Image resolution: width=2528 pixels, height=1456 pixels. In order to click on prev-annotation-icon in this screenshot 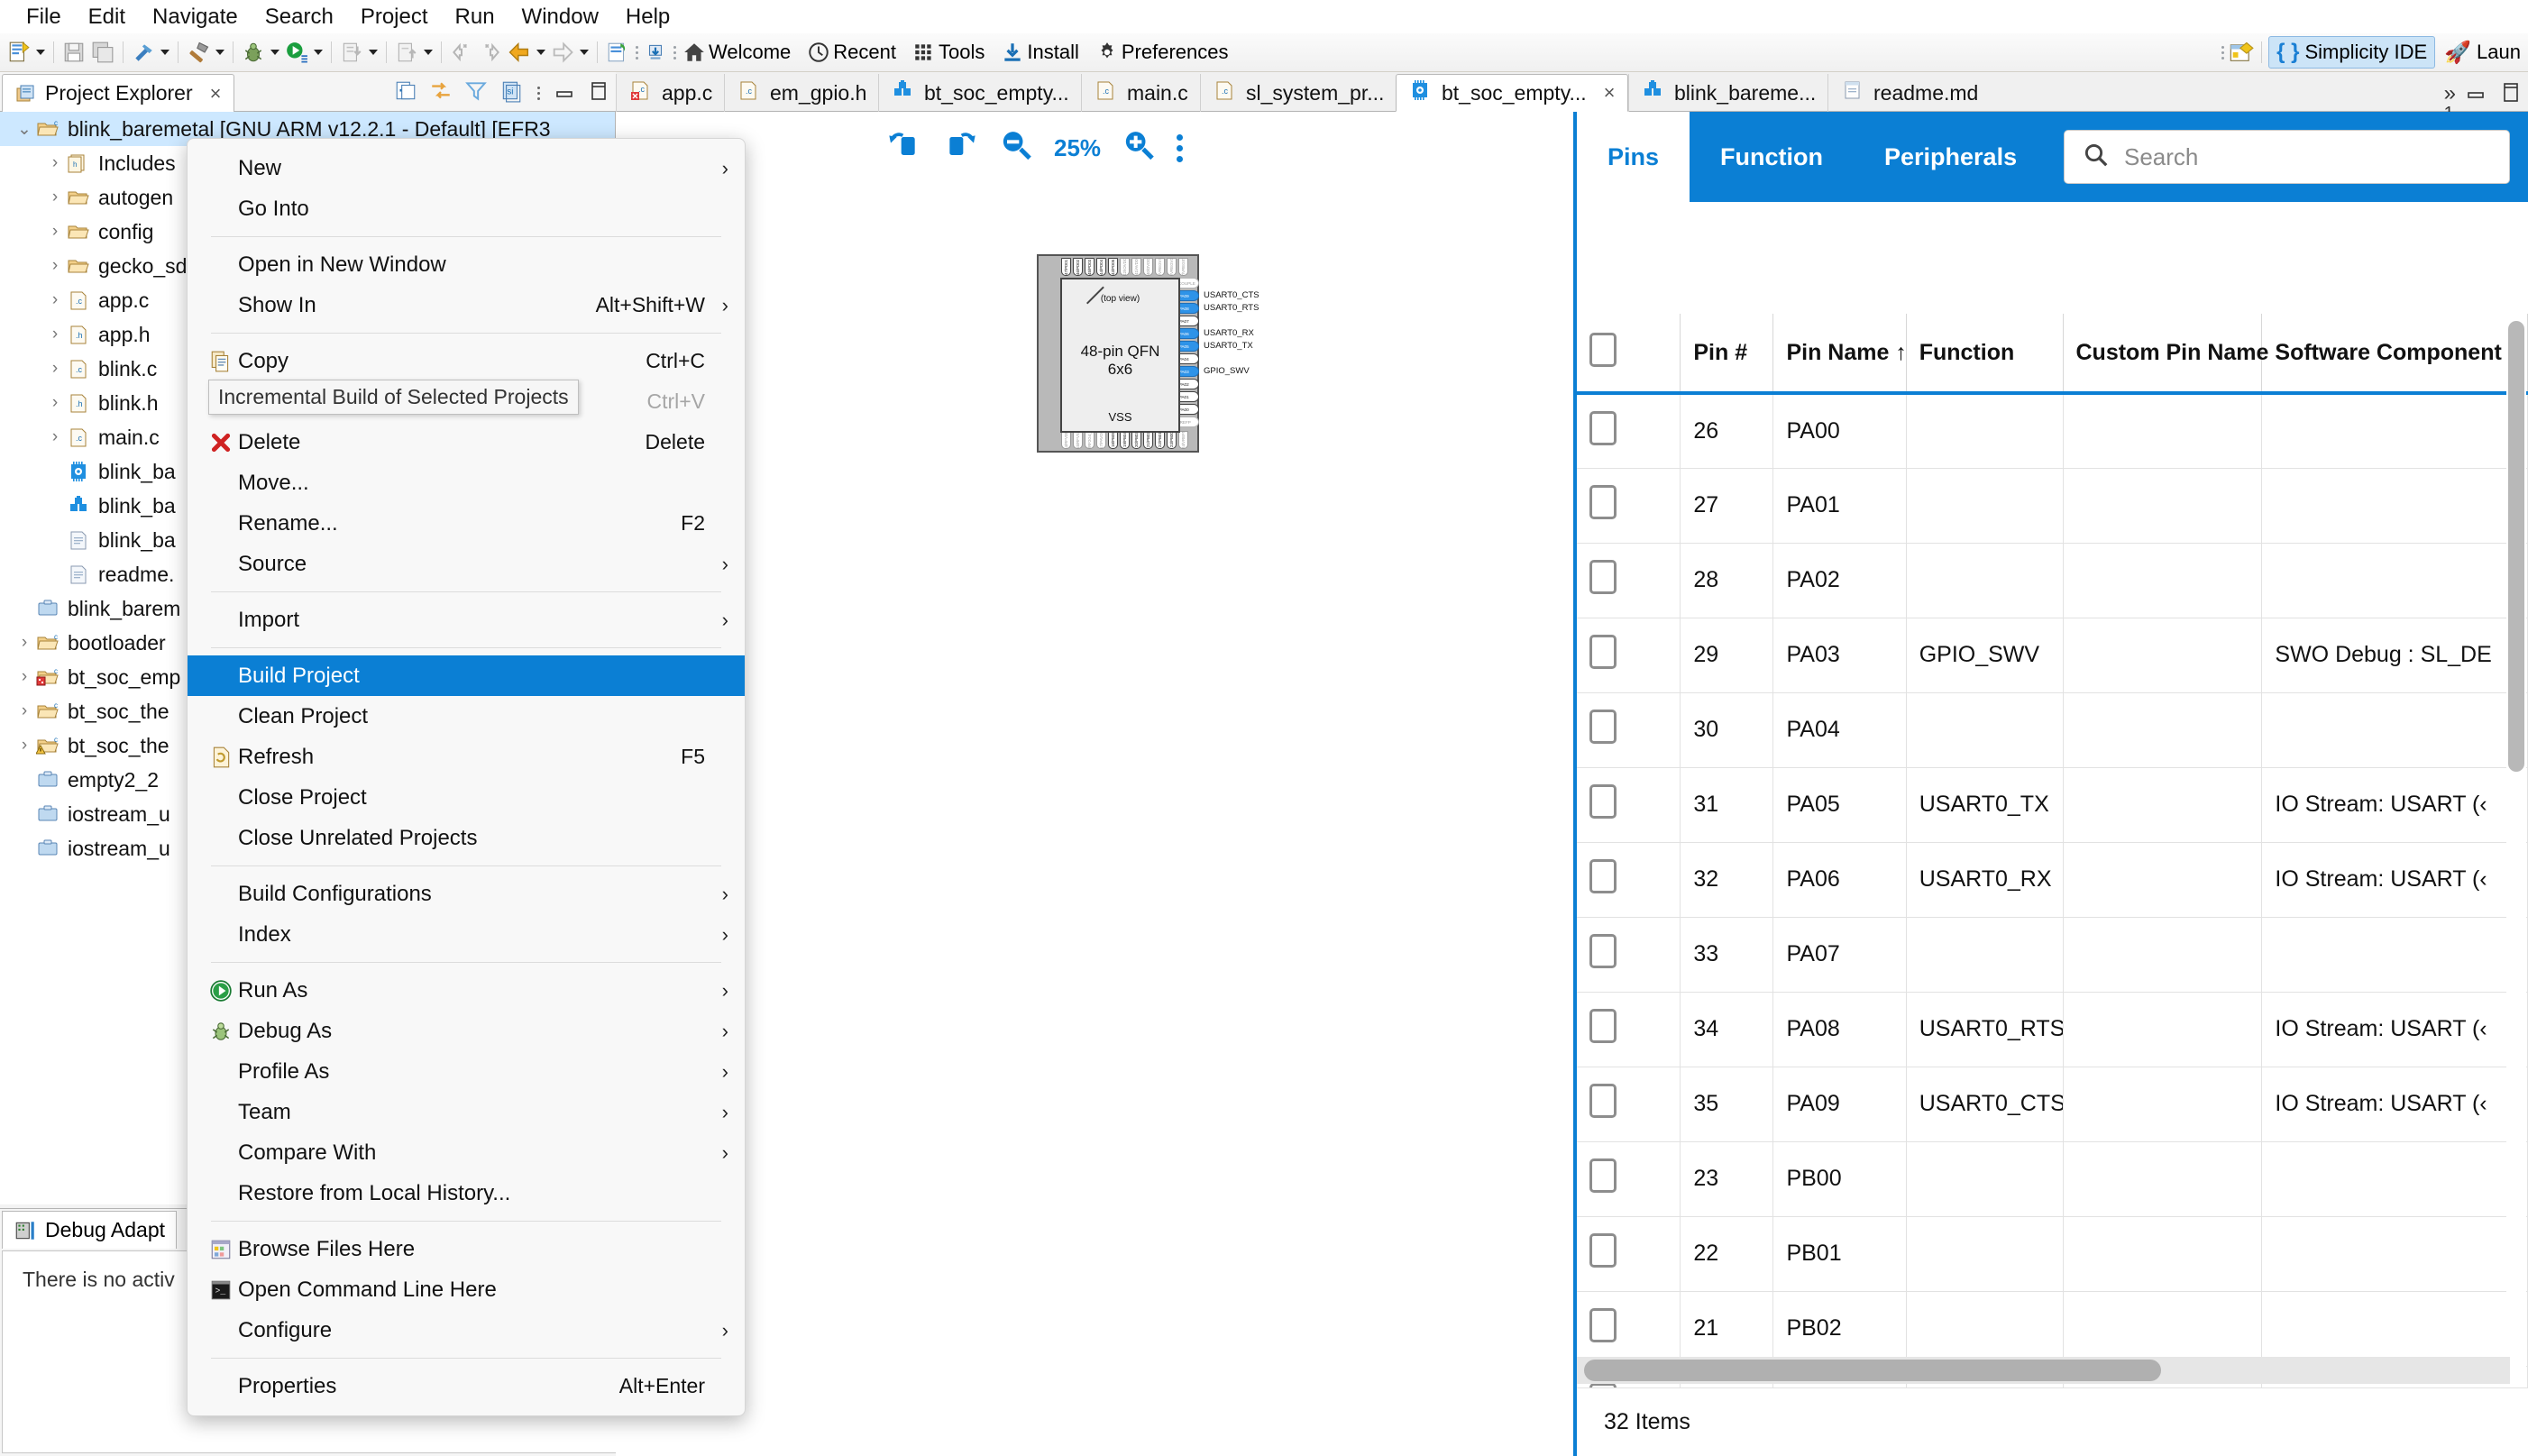, I will do `click(461, 53)`.